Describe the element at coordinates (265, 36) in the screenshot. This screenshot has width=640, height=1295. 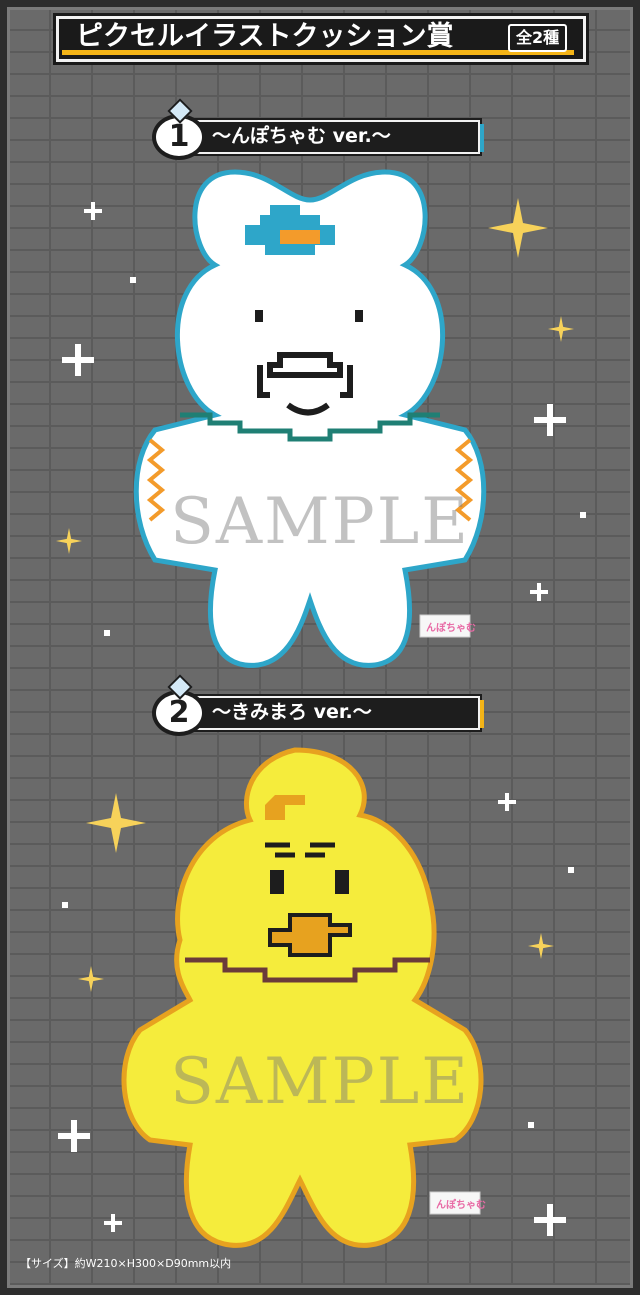
I see `page-title: ピクセルイラストクッション賞` at that location.